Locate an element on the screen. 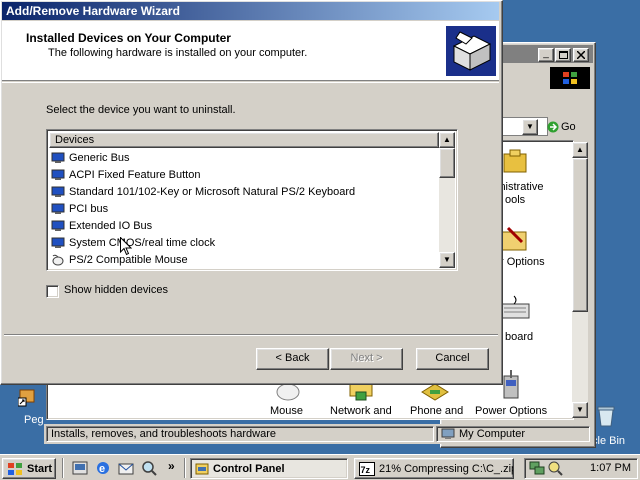  wizard-page-title: Installed Devices on Your Computer is located at coordinates (128, 38).